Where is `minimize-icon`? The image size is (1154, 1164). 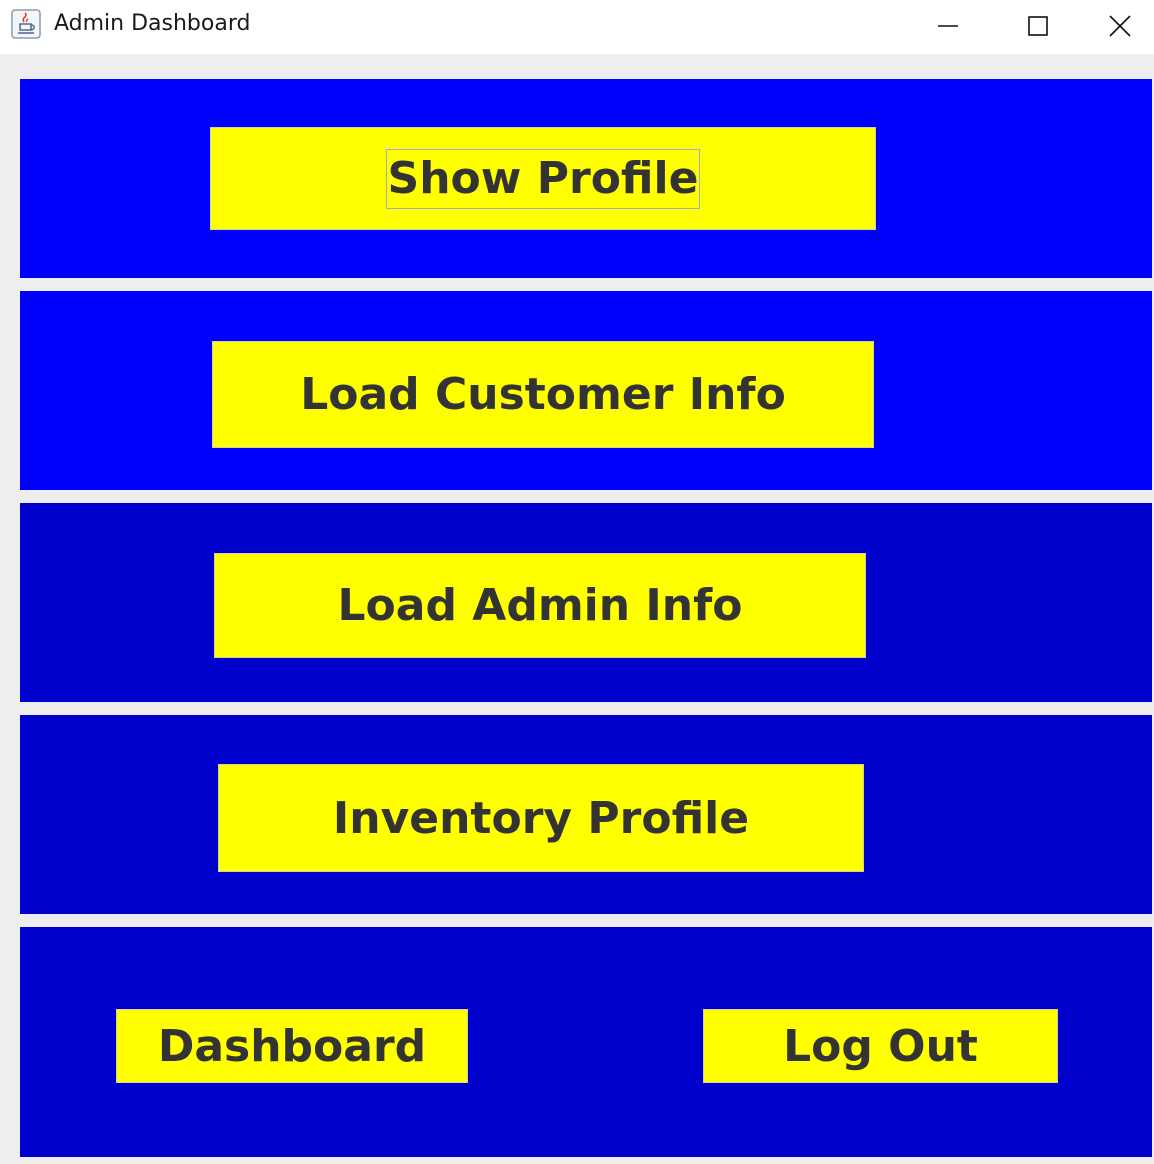 minimize-icon is located at coordinates (948, 26).